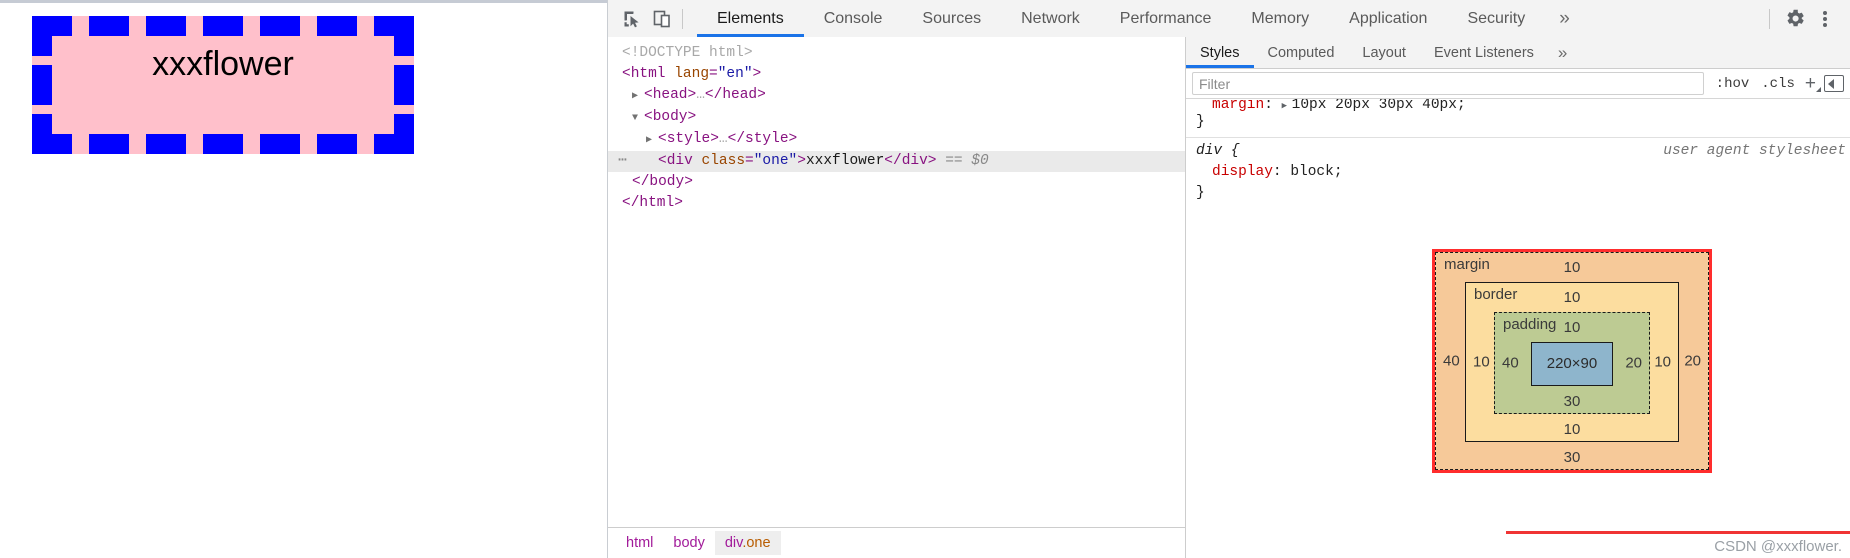 The width and height of the screenshot is (1850, 558). I want to click on box-model-margin-left: 40, so click(1451, 361).